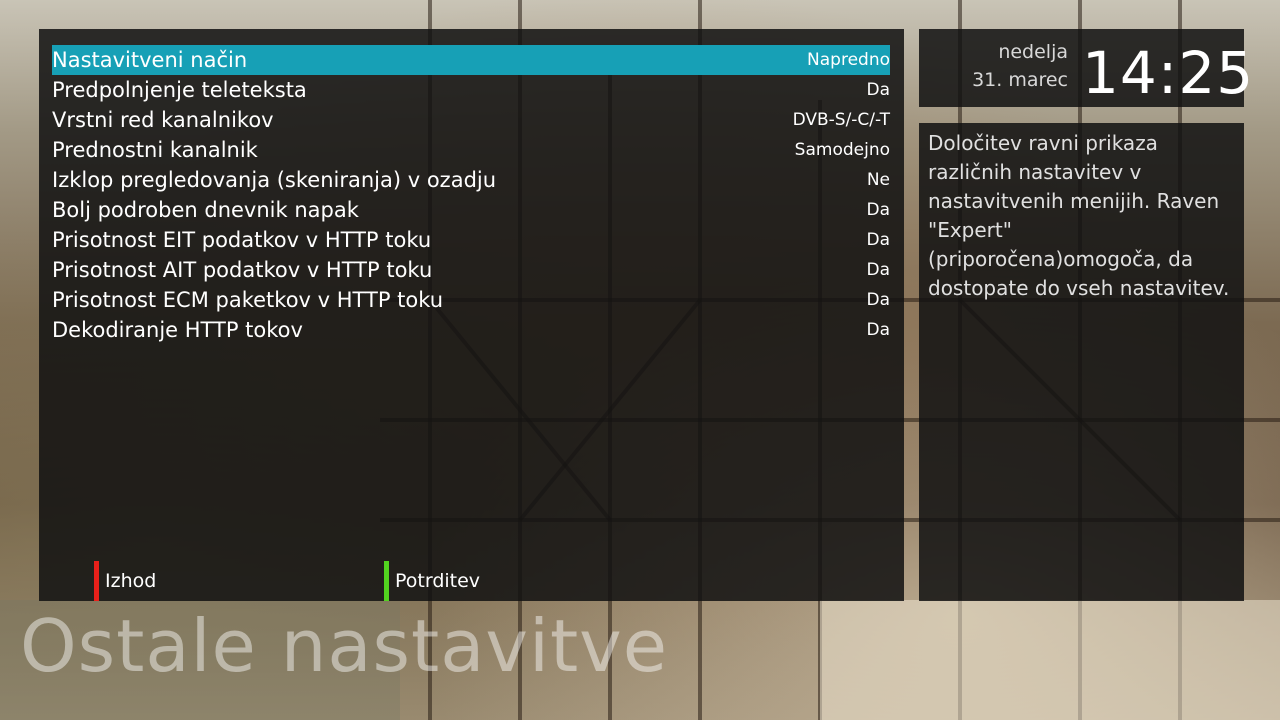 The width and height of the screenshot is (1280, 720). I want to click on exit-button: Izhod, so click(125, 581).